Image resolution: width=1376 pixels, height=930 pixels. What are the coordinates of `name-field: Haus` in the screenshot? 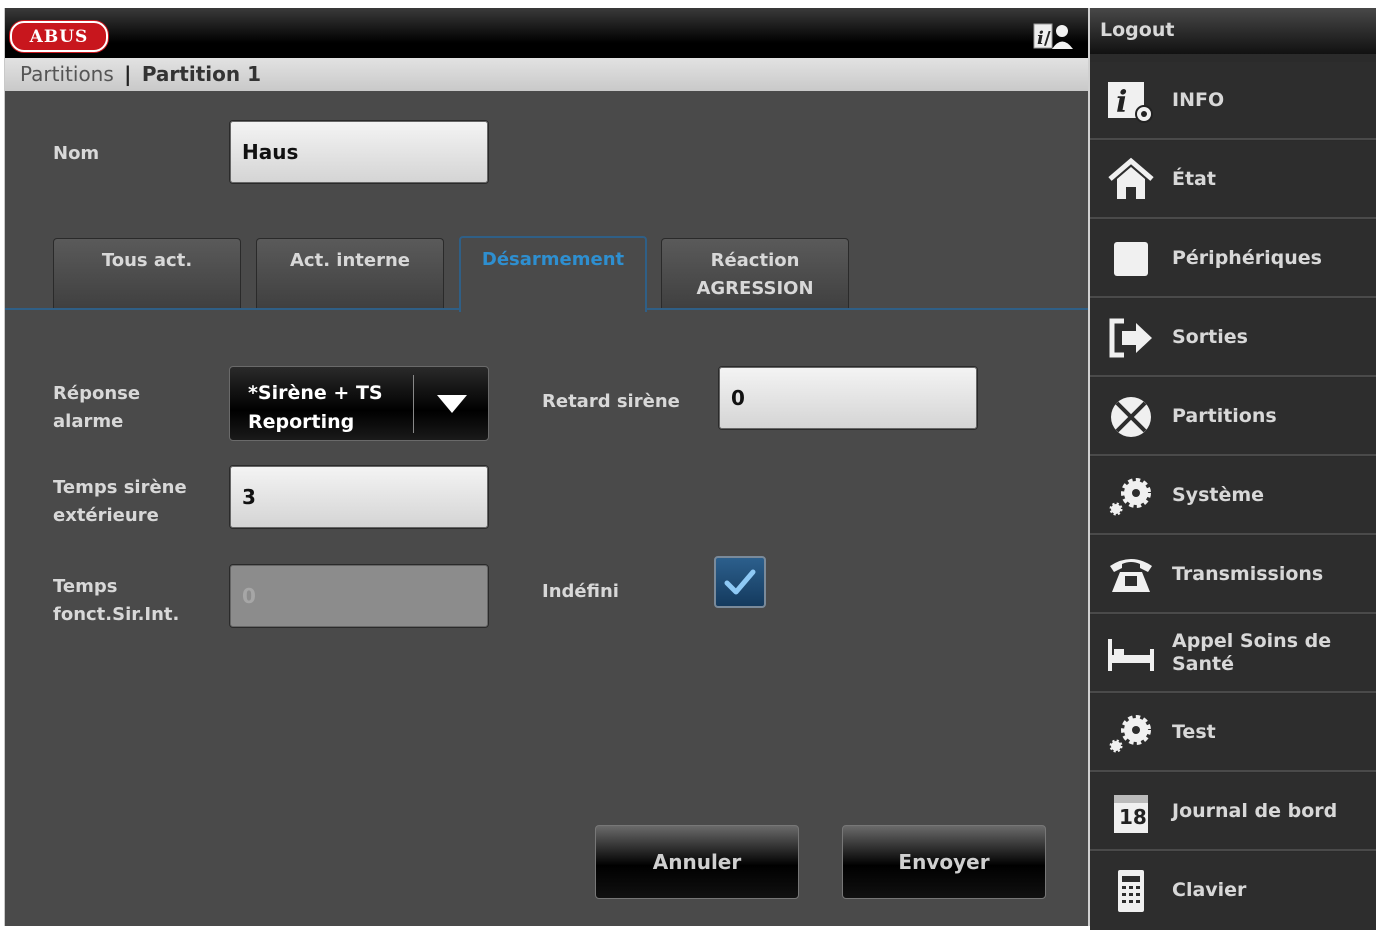 It's located at (359, 152).